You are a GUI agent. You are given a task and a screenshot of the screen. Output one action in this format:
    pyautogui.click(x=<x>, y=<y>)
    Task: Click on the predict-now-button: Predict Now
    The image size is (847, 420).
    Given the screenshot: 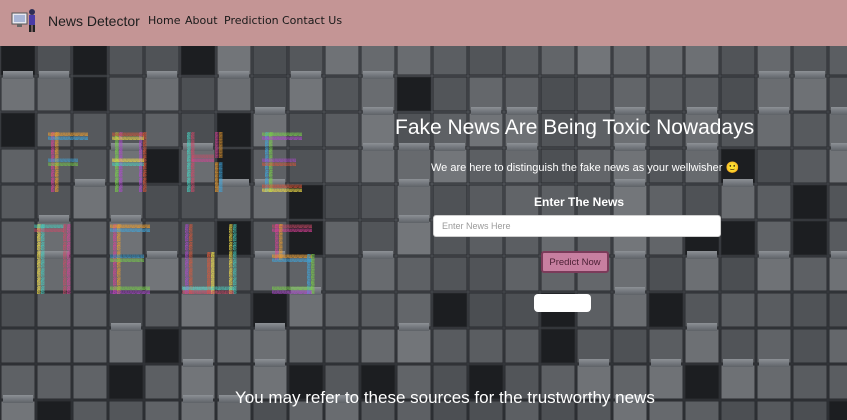 What is the action you would take?
    pyautogui.click(x=575, y=262)
    